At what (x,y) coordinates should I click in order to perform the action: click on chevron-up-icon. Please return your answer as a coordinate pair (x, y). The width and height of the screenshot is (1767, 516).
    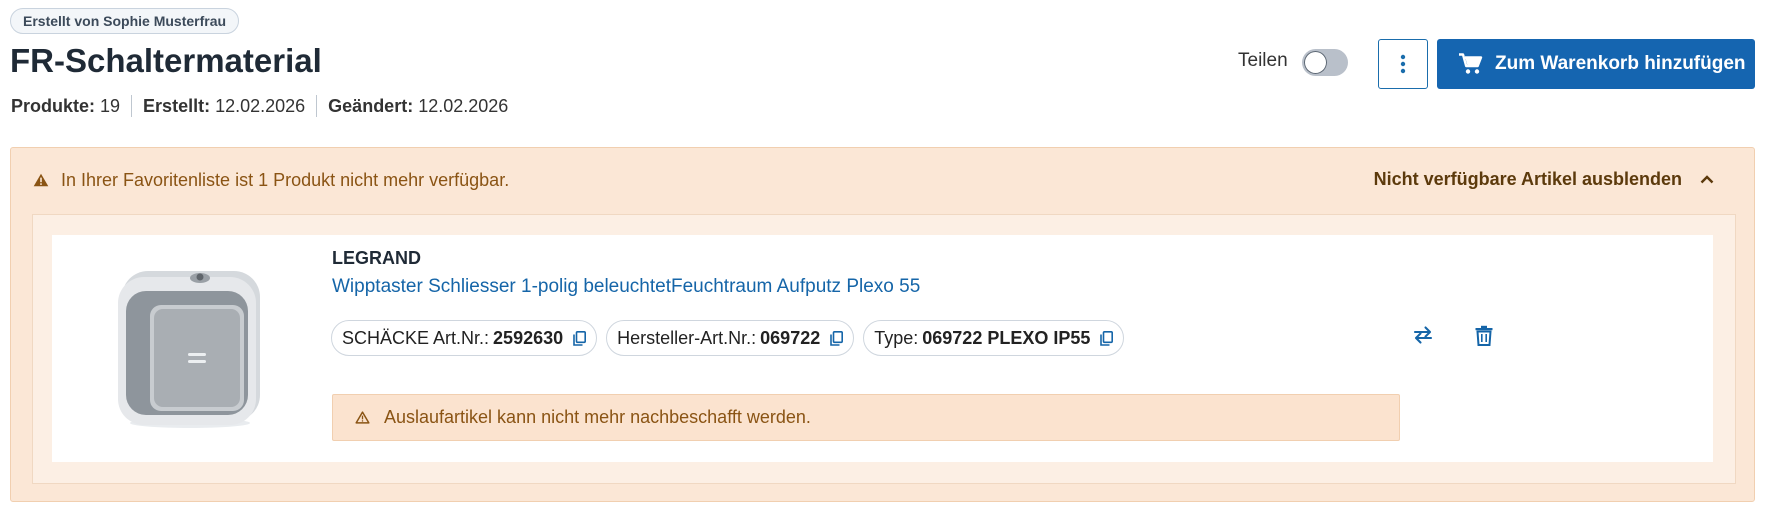
    Looking at the image, I should click on (1707, 179).